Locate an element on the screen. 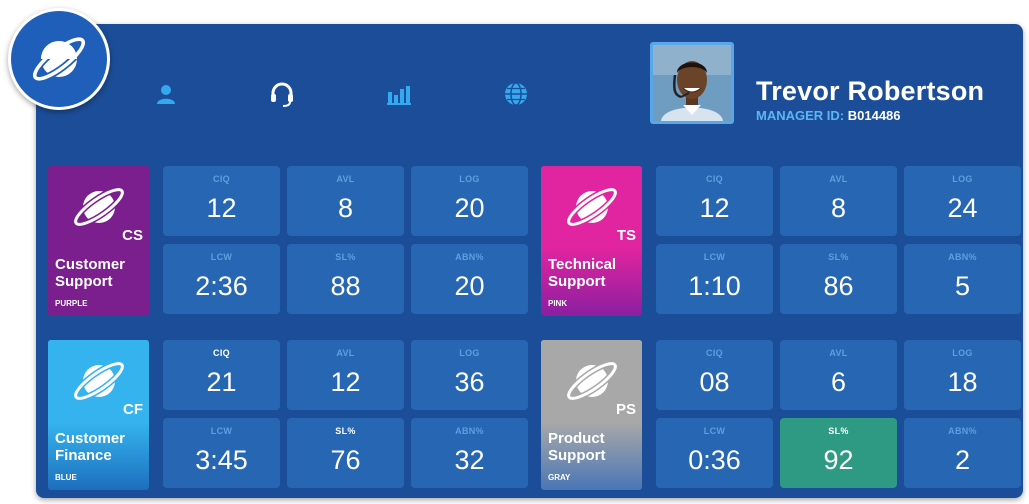  metric-tile-log: LOG 18 is located at coordinates (962, 375).